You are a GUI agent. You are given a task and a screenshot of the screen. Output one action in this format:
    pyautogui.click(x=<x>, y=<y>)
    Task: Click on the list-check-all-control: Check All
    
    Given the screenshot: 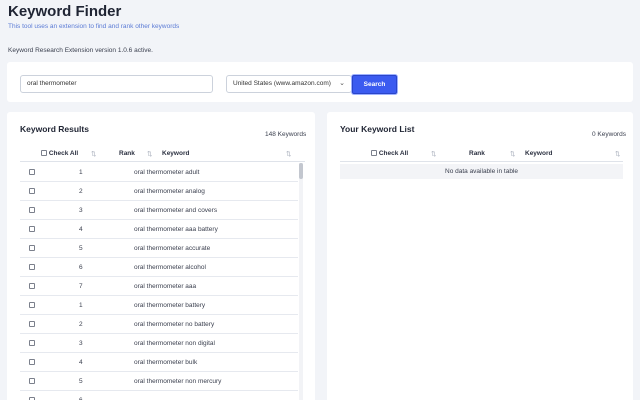 What is the action you would take?
    pyautogui.click(x=389, y=153)
    